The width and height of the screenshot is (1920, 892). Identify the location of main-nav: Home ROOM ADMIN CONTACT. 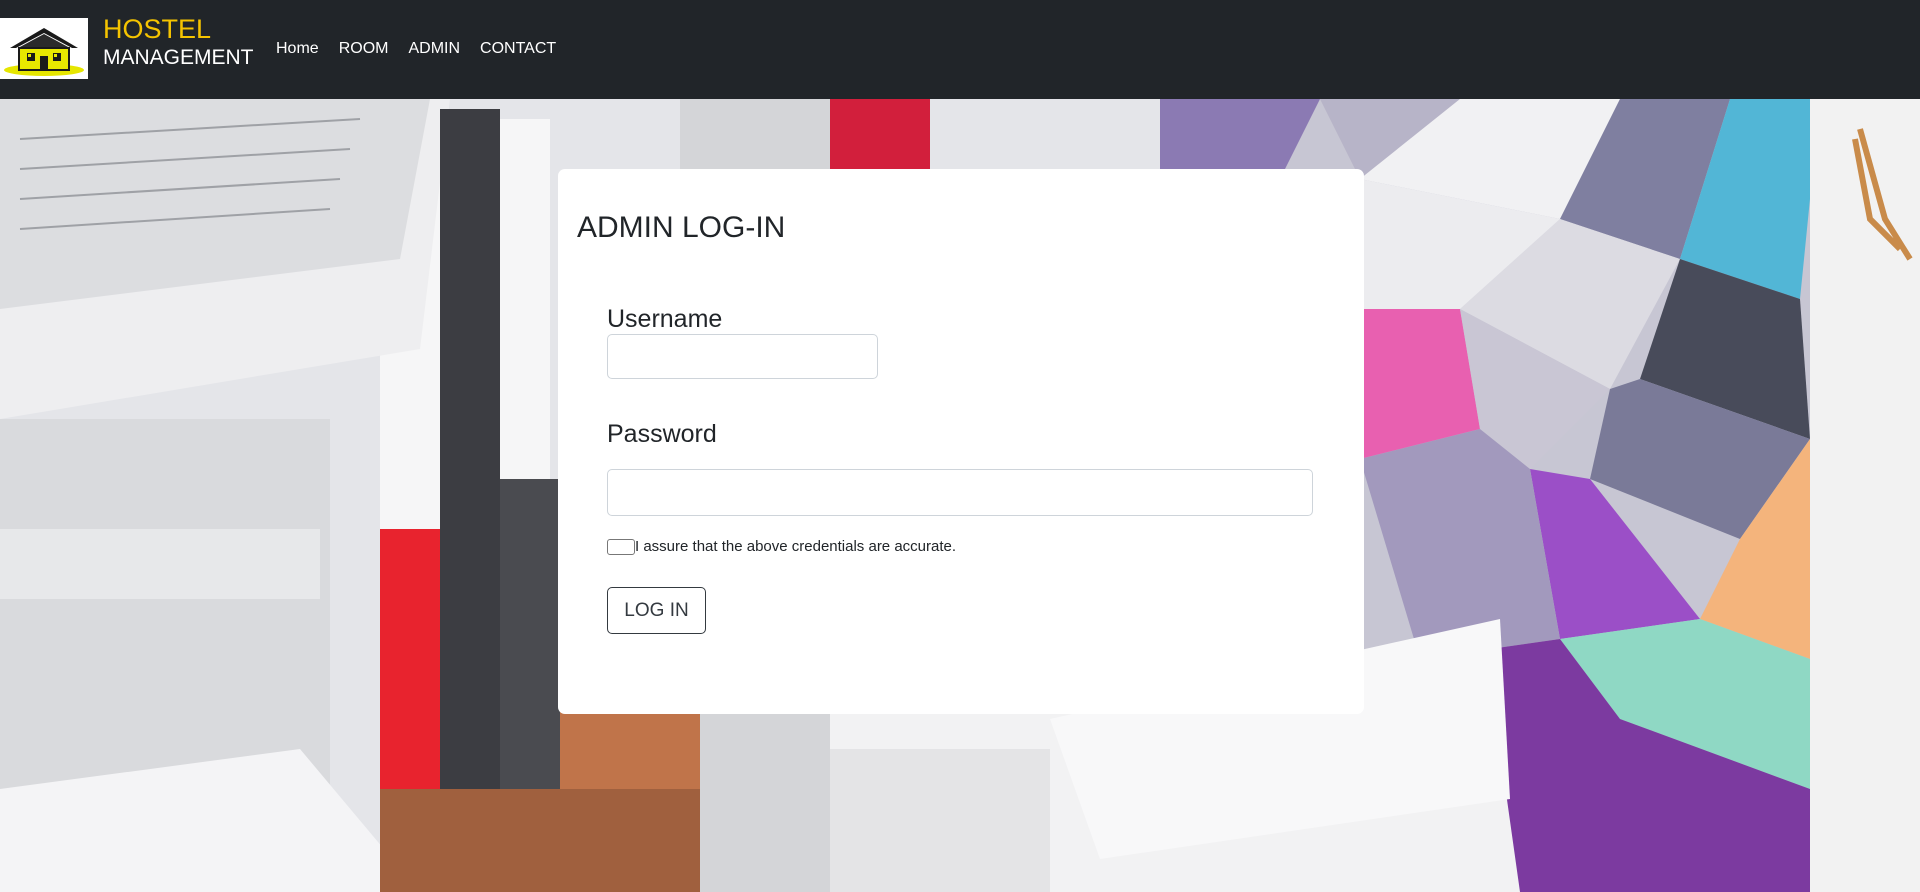
(426, 49).